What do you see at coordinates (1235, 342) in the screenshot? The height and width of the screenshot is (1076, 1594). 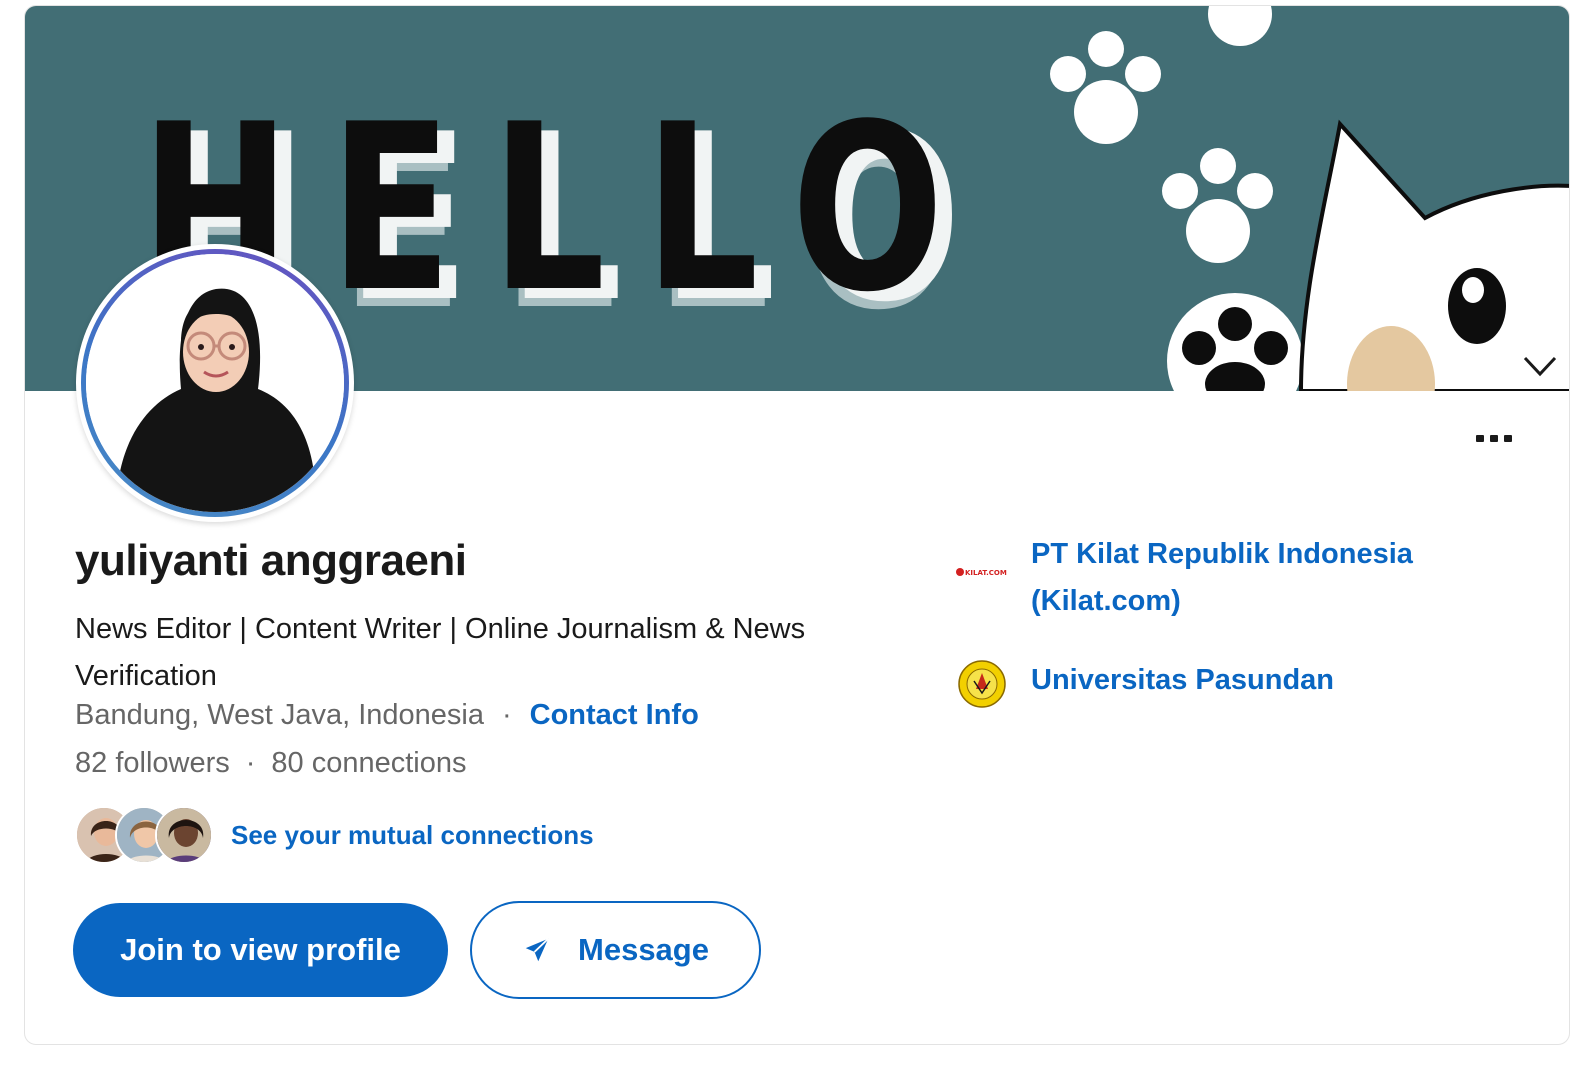 I see `black-paw-icon` at bounding box center [1235, 342].